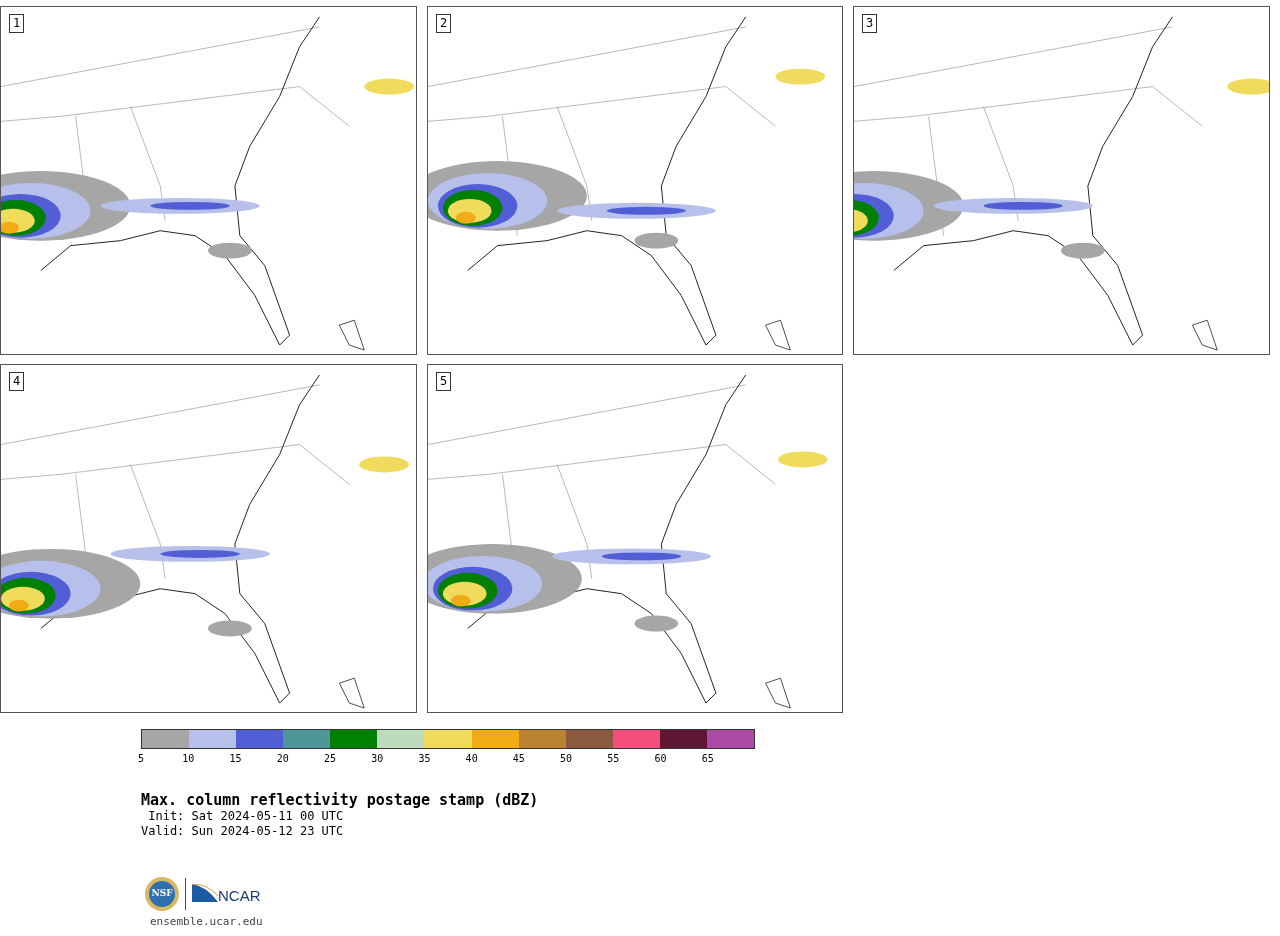 The image size is (1280, 936). Describe the element at coordinates (471, 759) in the screenshot. I see `legend-tick-label: 40` at that location.